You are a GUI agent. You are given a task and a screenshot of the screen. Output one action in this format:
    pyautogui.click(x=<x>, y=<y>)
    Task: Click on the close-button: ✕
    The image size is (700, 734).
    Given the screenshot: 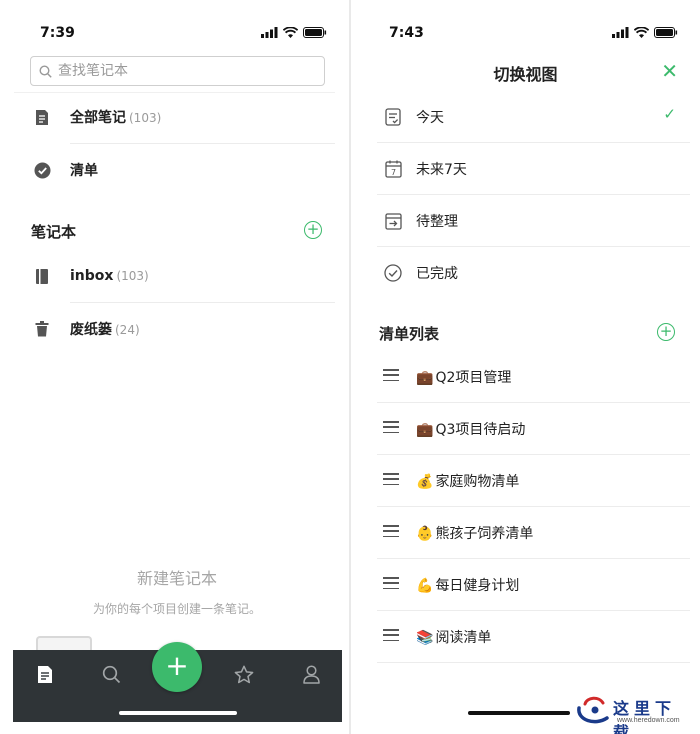 What is the action you would take?
    pyautogui.click(x=669, y=71)
    